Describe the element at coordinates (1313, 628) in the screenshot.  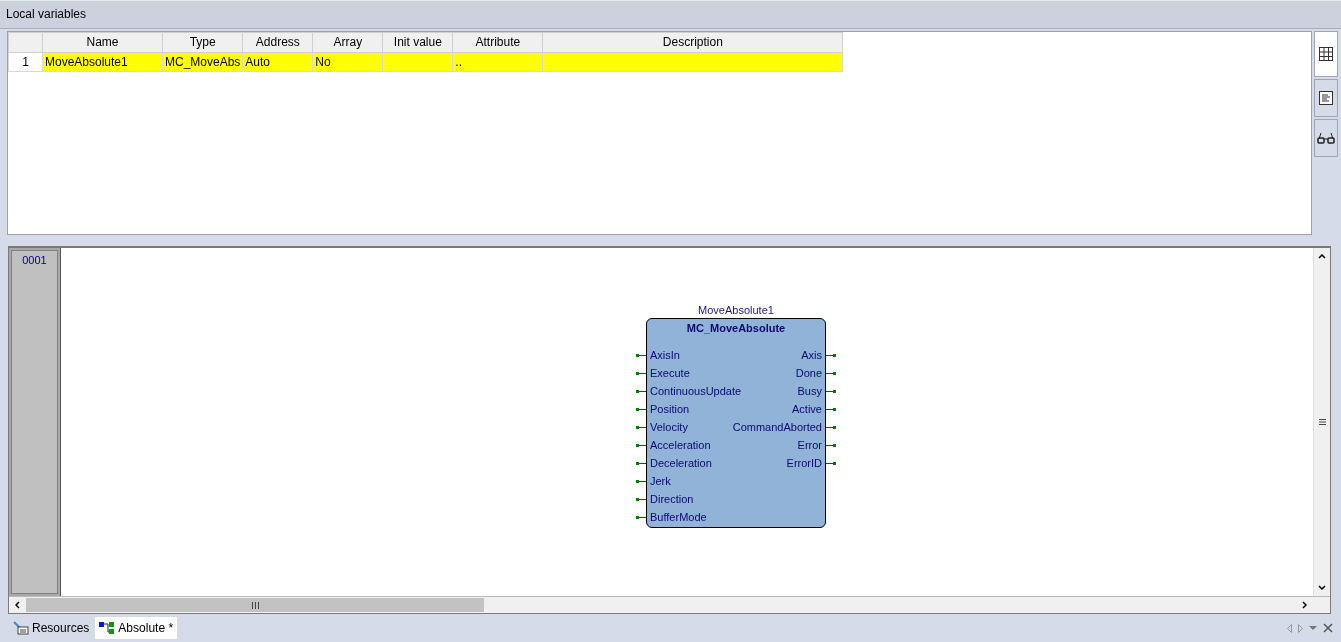
I see `dropdown-icon` at that location.